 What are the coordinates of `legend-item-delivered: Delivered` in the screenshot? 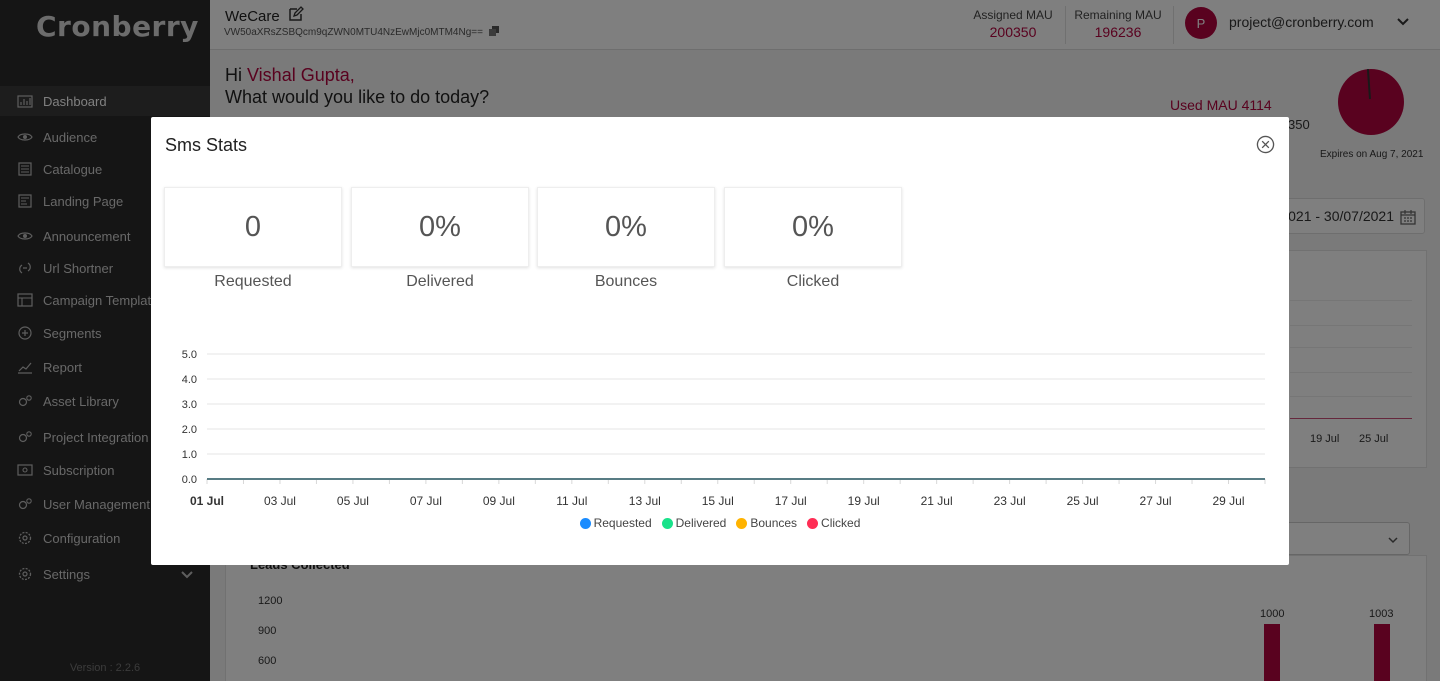 It's located at (694, 523).